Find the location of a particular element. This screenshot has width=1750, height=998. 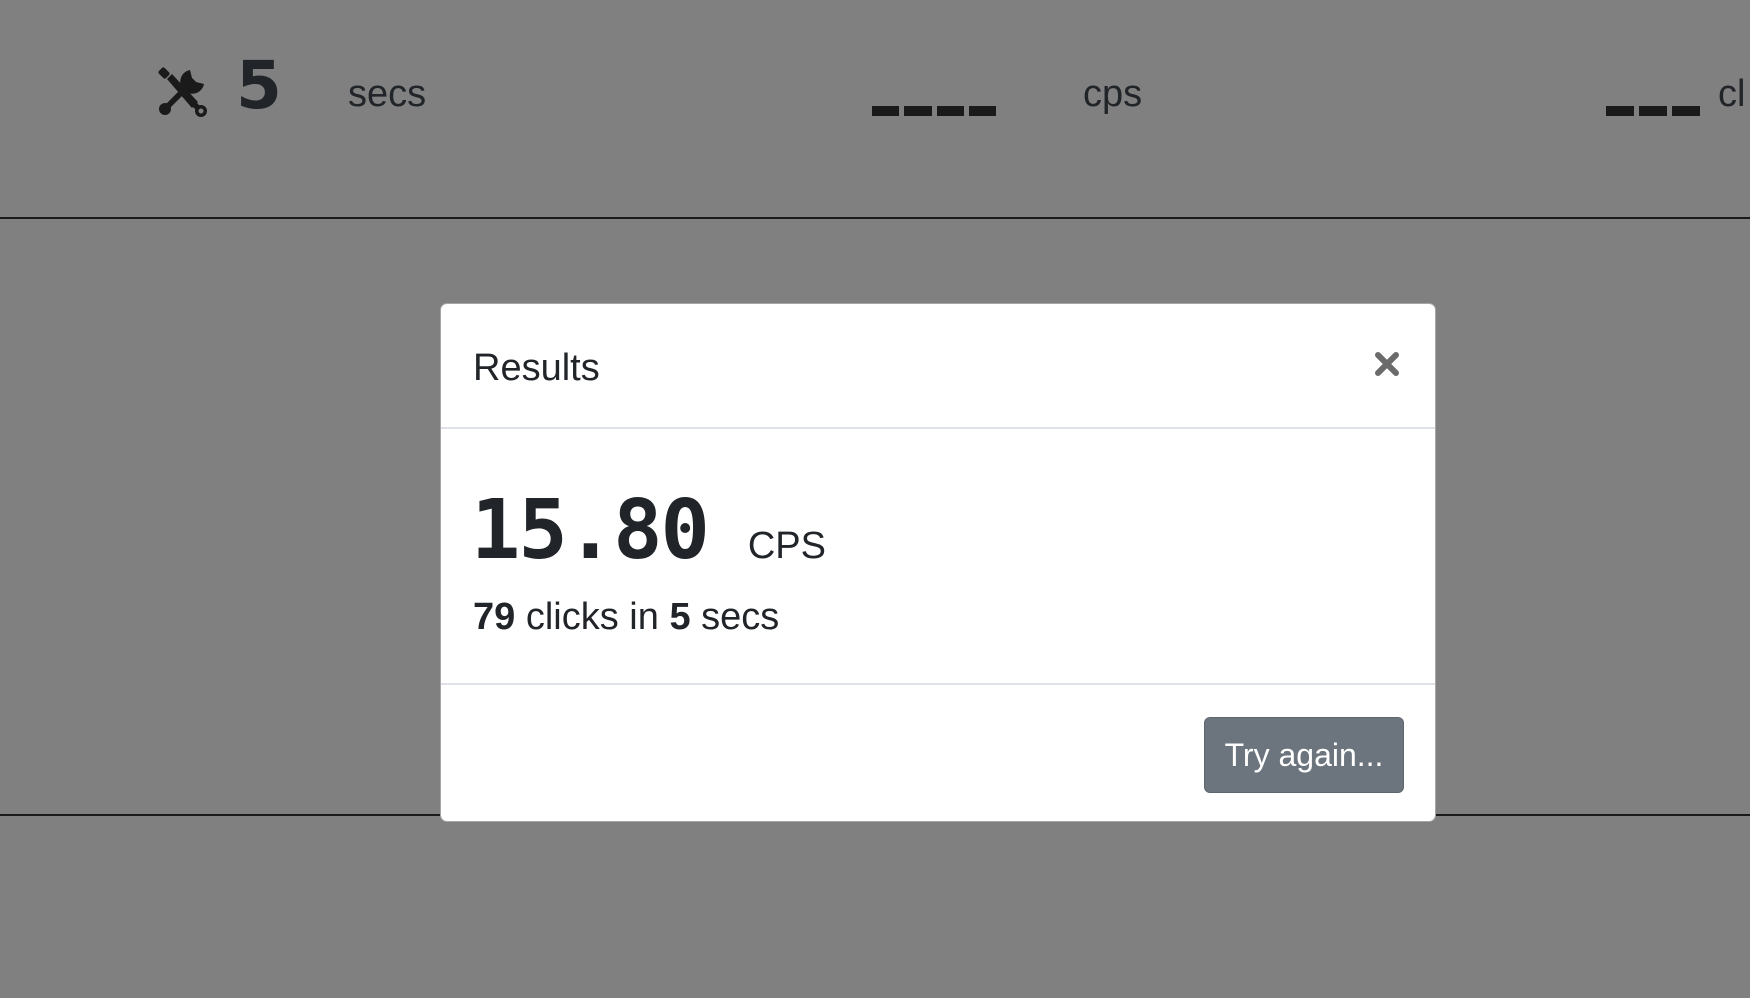

clicks-summary: 79 clicks in 5 secs is located at coordinates (626, 617).